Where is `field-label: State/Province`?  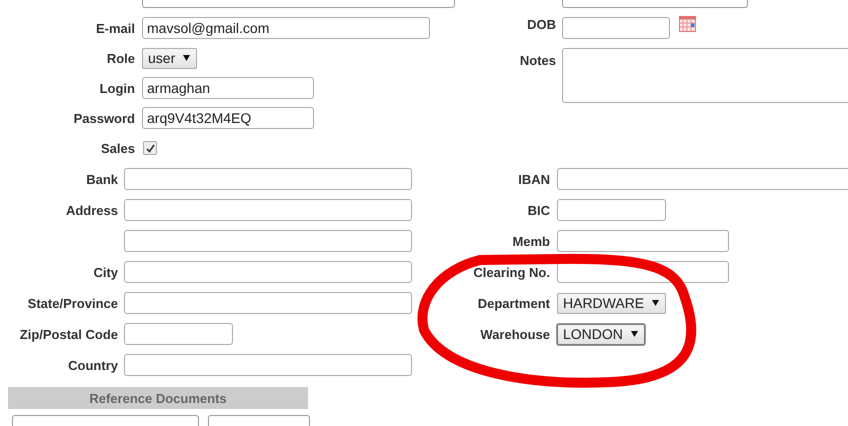
field-label: State/Province is located at coordinates (72, 303).